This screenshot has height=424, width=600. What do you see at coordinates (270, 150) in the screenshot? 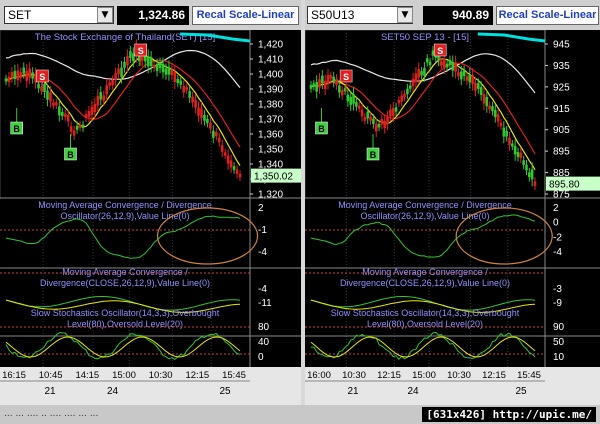
I see `price-tick-label: 1,350` at bounding box center [270, 150].